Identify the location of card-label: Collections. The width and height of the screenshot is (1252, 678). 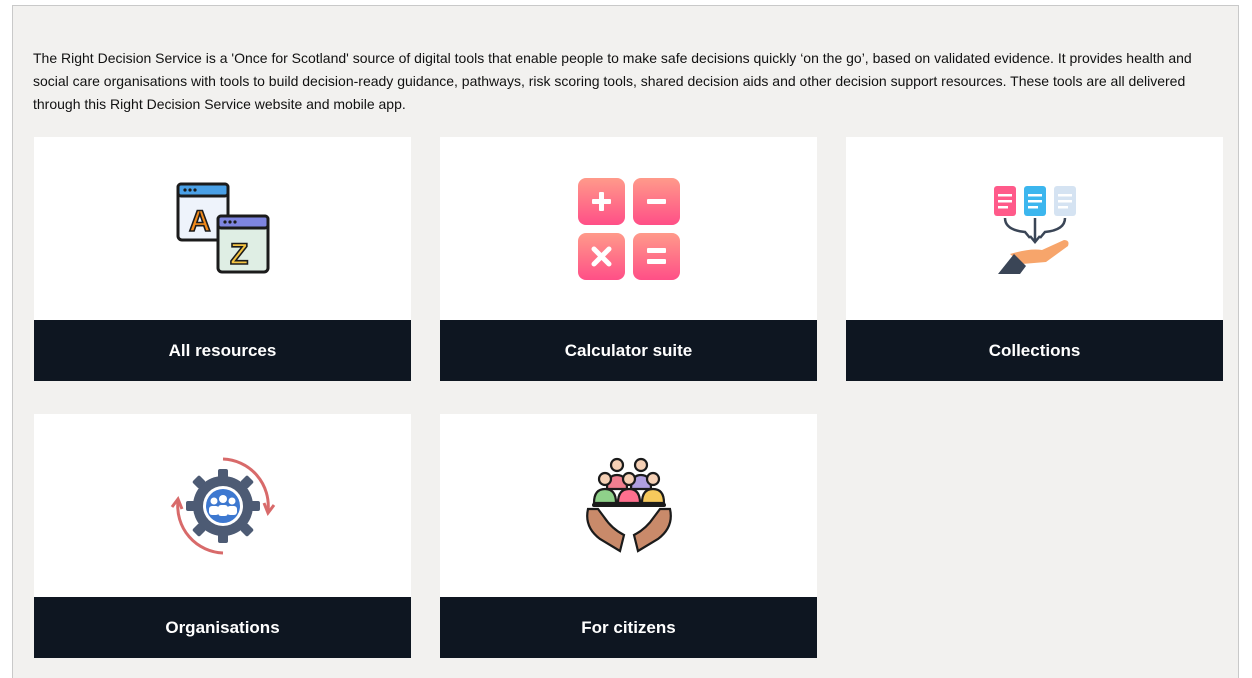
(1034, 350).